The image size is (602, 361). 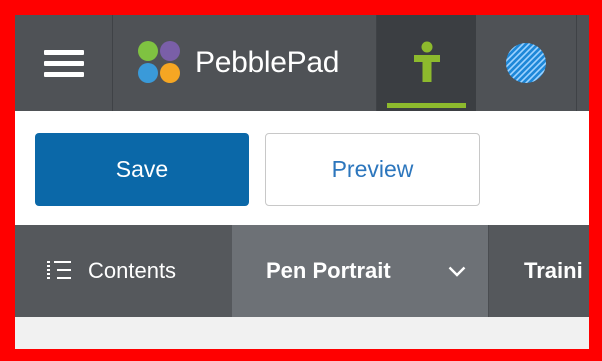 I want to click on tab-me, so click(x=426, y=63).